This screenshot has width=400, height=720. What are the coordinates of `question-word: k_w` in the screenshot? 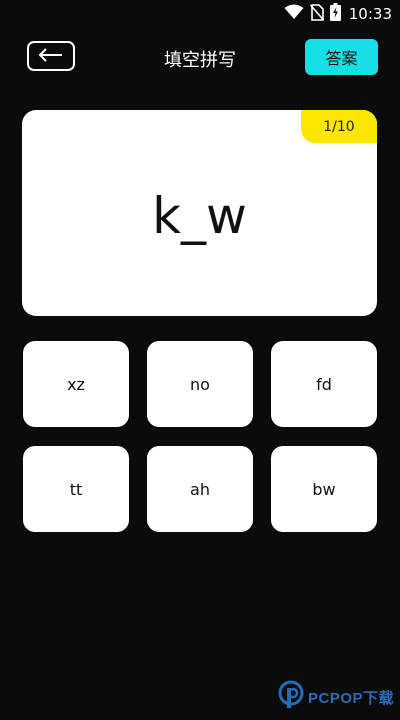 It's located at (199, 216).